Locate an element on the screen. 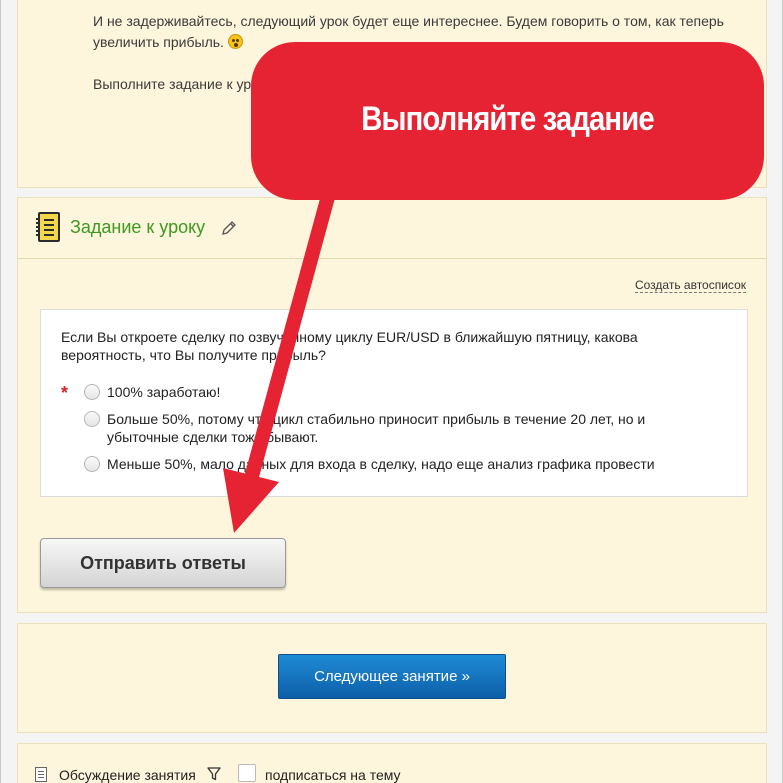 This screenshot has height=783, width=783. callout-annotation: Выполняйте задание is located at coordinates (507, 121).